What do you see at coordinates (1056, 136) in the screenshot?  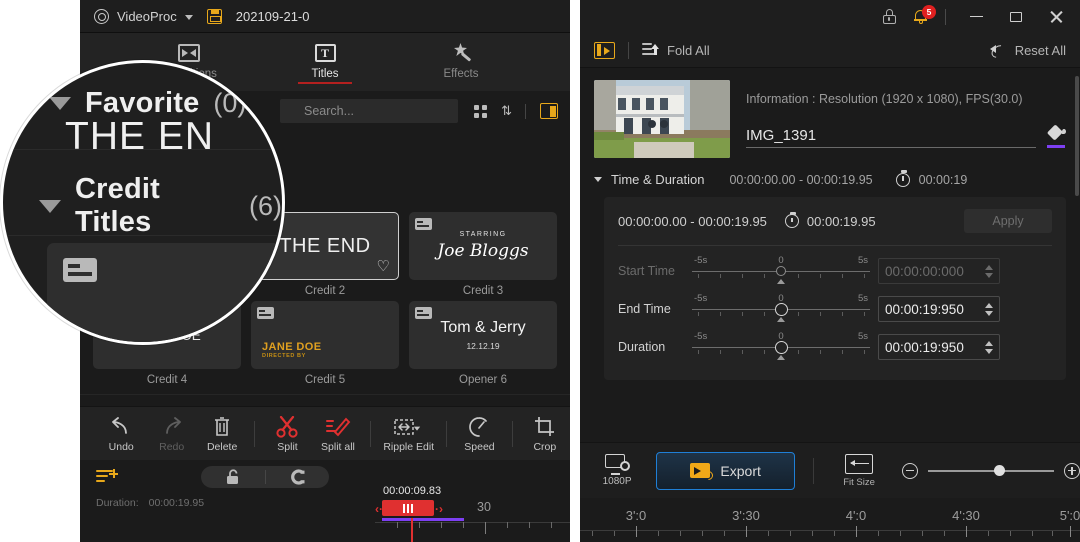 I see `paint-bucket-icon` at bounding box center [1056, 136].